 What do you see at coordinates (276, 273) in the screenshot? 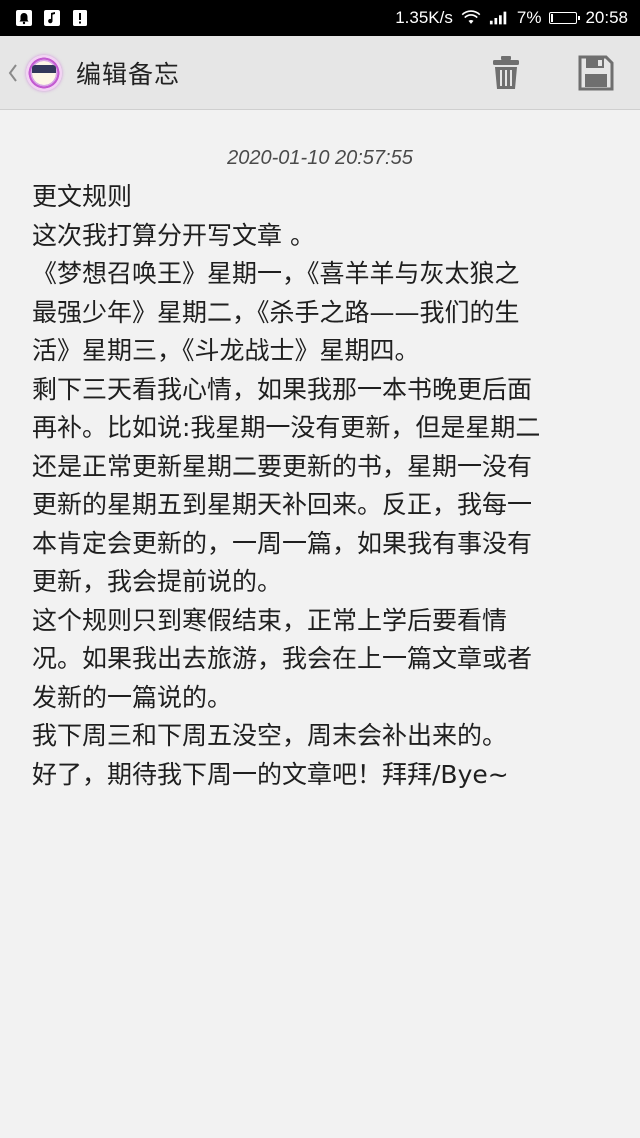
I see `note-line: 《梦想召唤王》星期一，《喜羊羊与灰太狼之` at bounding box center [276, 273].